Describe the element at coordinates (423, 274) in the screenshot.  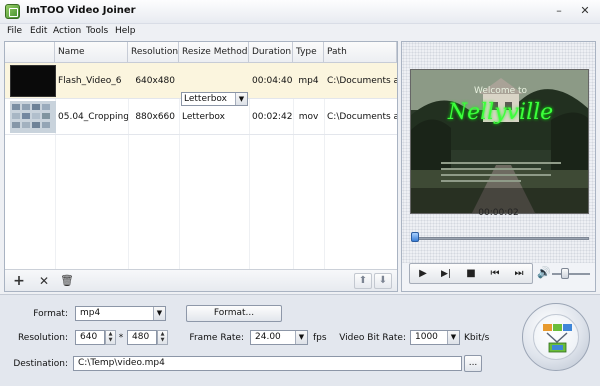
I see `play-button: ▶` at that location.